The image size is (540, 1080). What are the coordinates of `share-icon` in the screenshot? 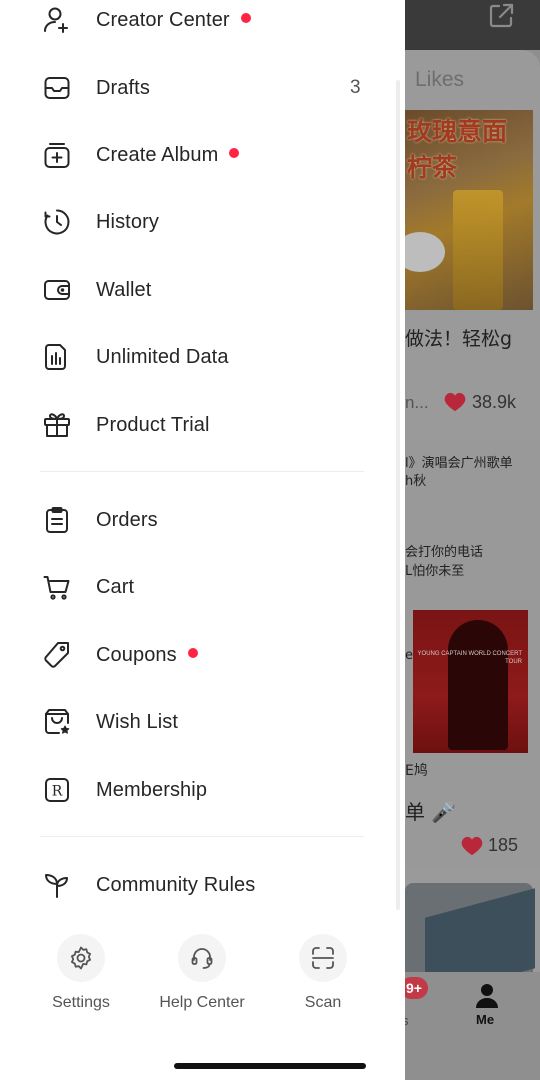 It's located at (501, 16).